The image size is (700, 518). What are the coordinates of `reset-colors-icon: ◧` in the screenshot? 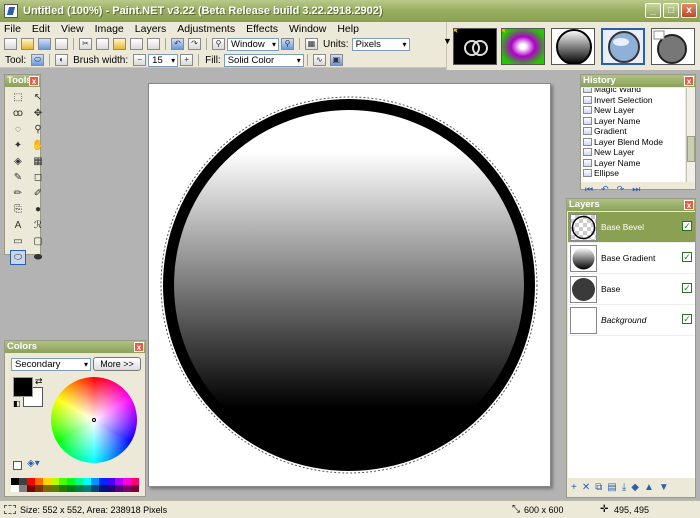 It's located at (17, 403).